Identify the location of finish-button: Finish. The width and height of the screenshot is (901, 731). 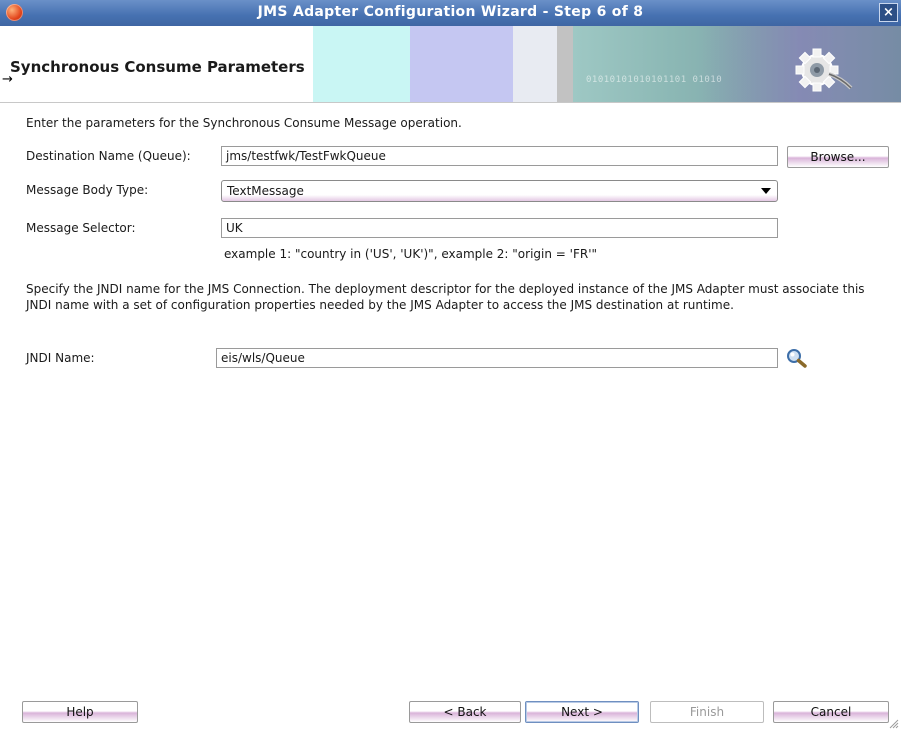
(707, 712).